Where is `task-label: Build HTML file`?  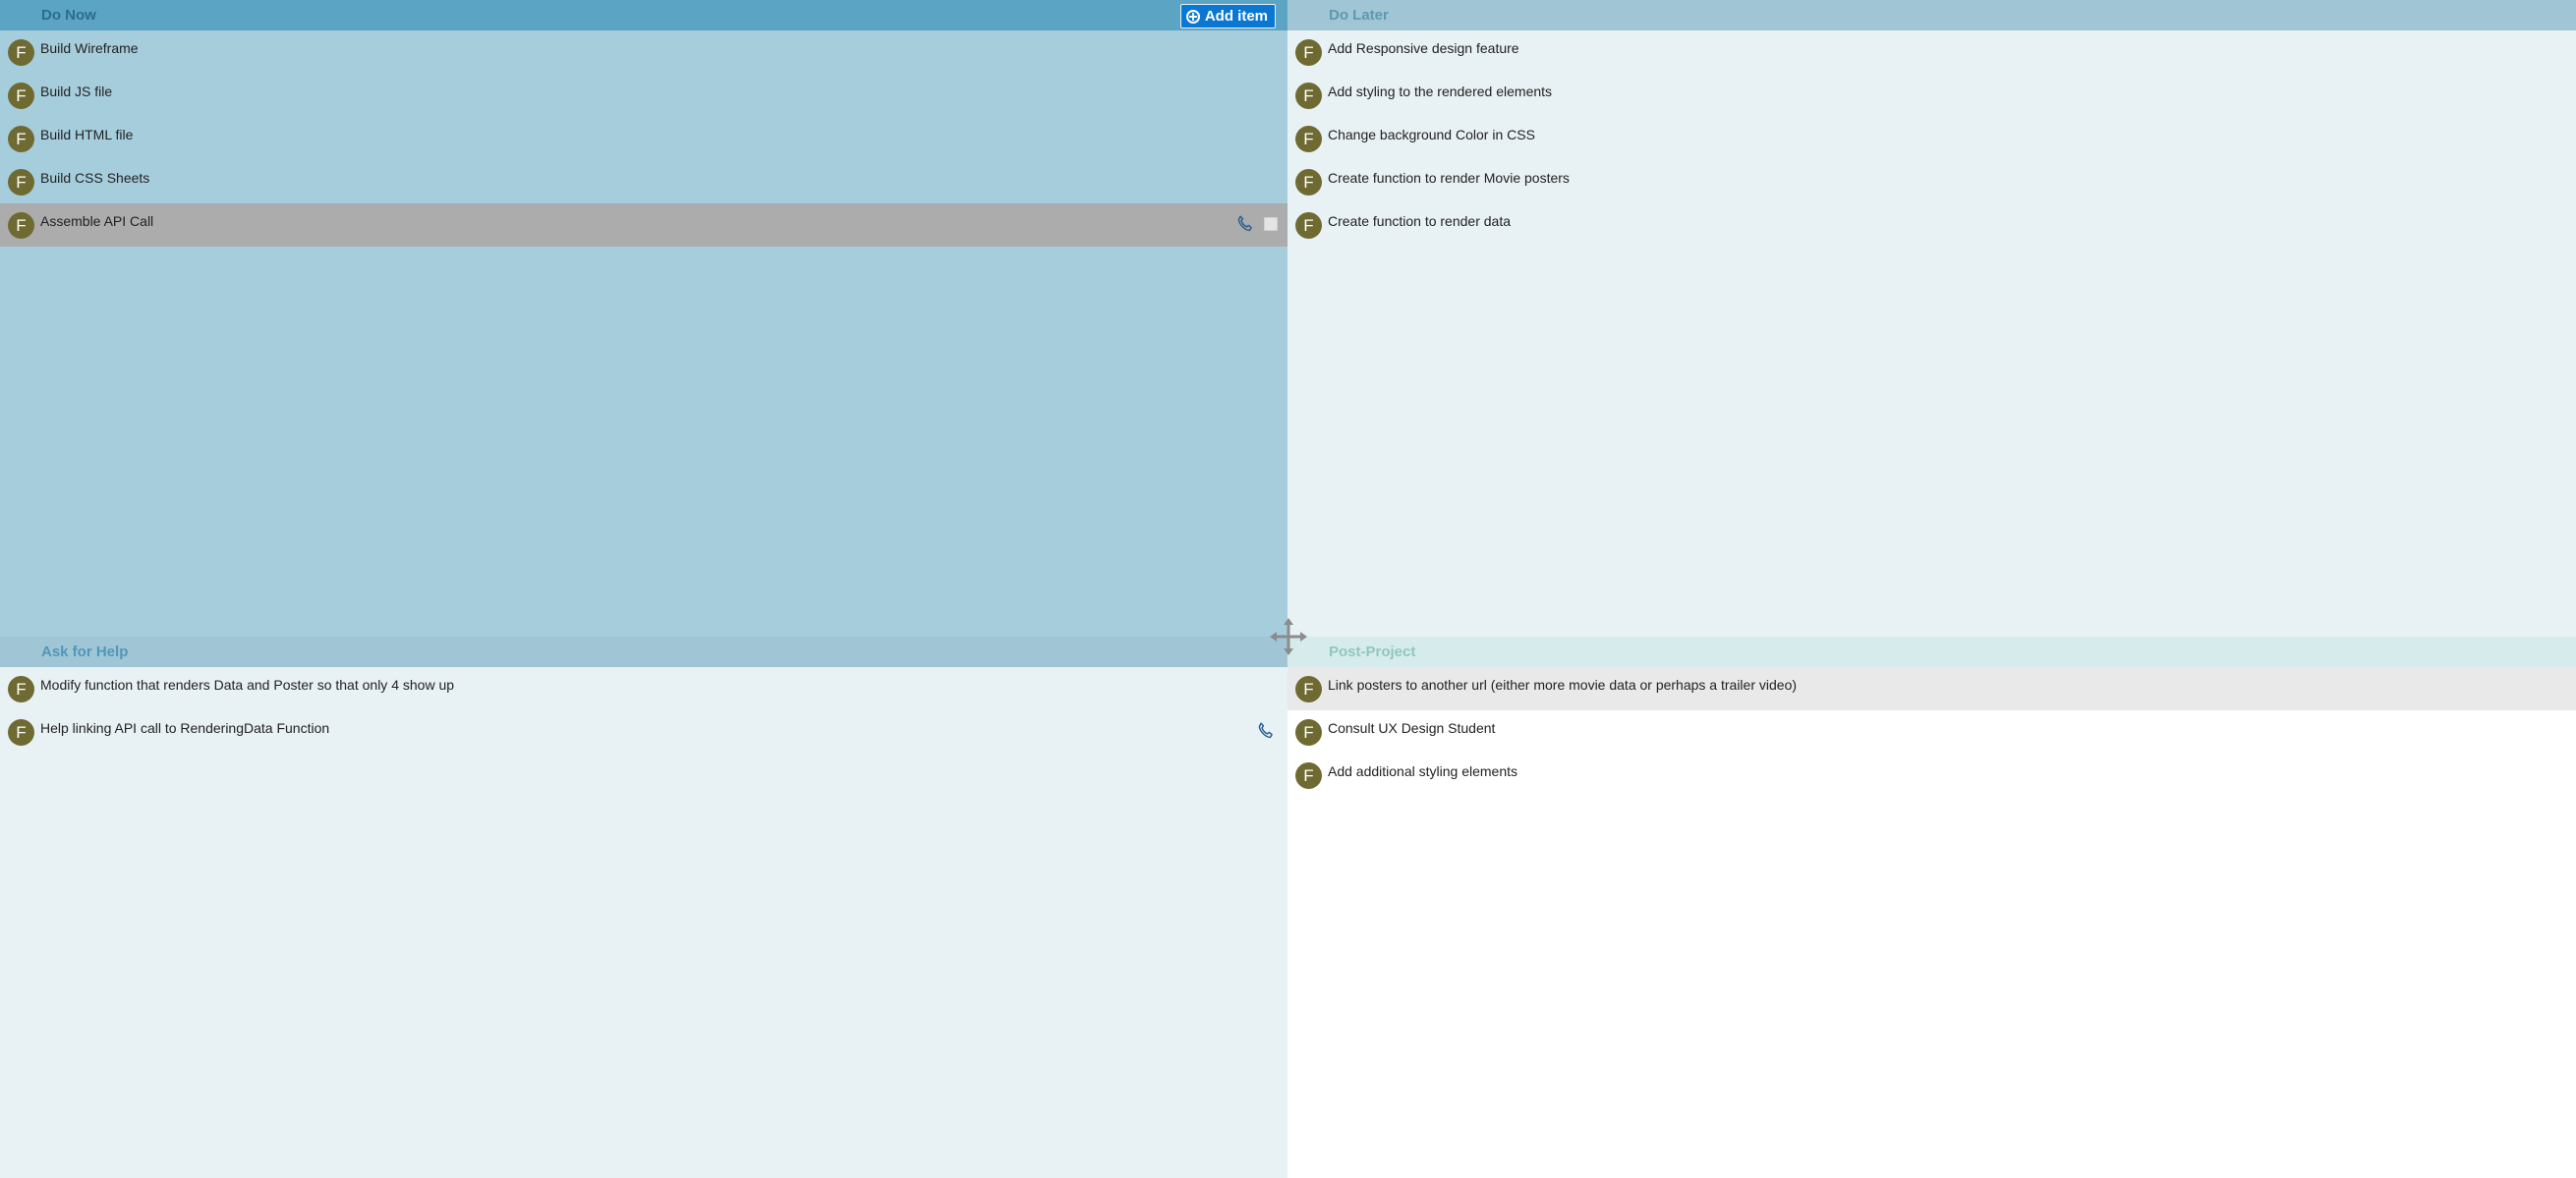 task-label: Build HTML file is located at coordinates (87, 134).